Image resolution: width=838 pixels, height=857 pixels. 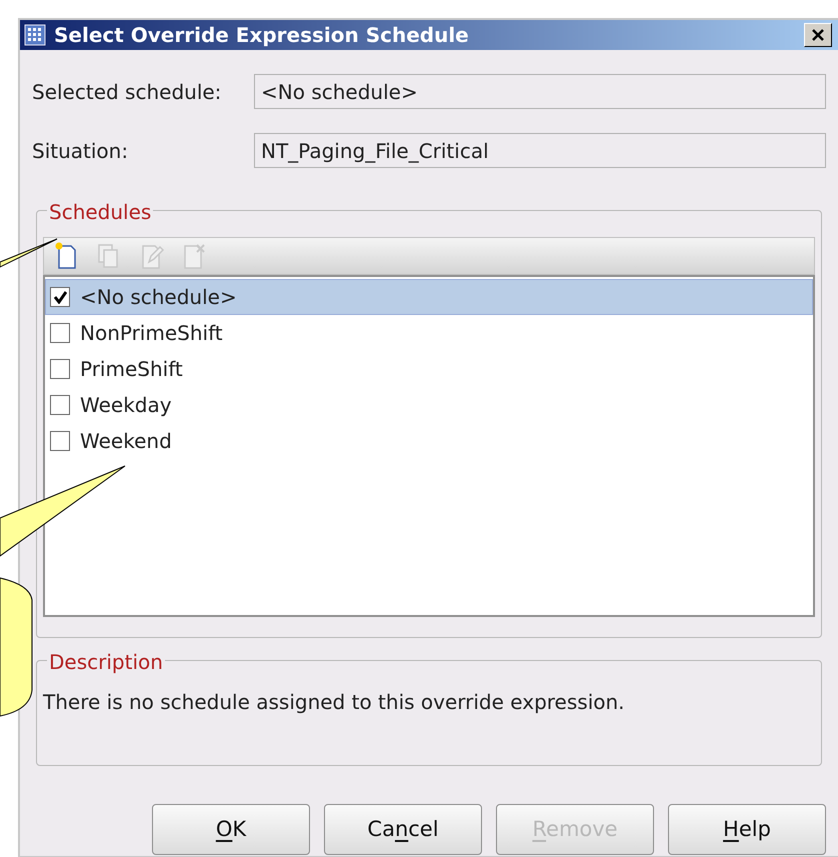 What do you see at coordinates (540, 91) in the screenshot?
I see `text-field: <No schedule>` at bounding box center [540, 91].